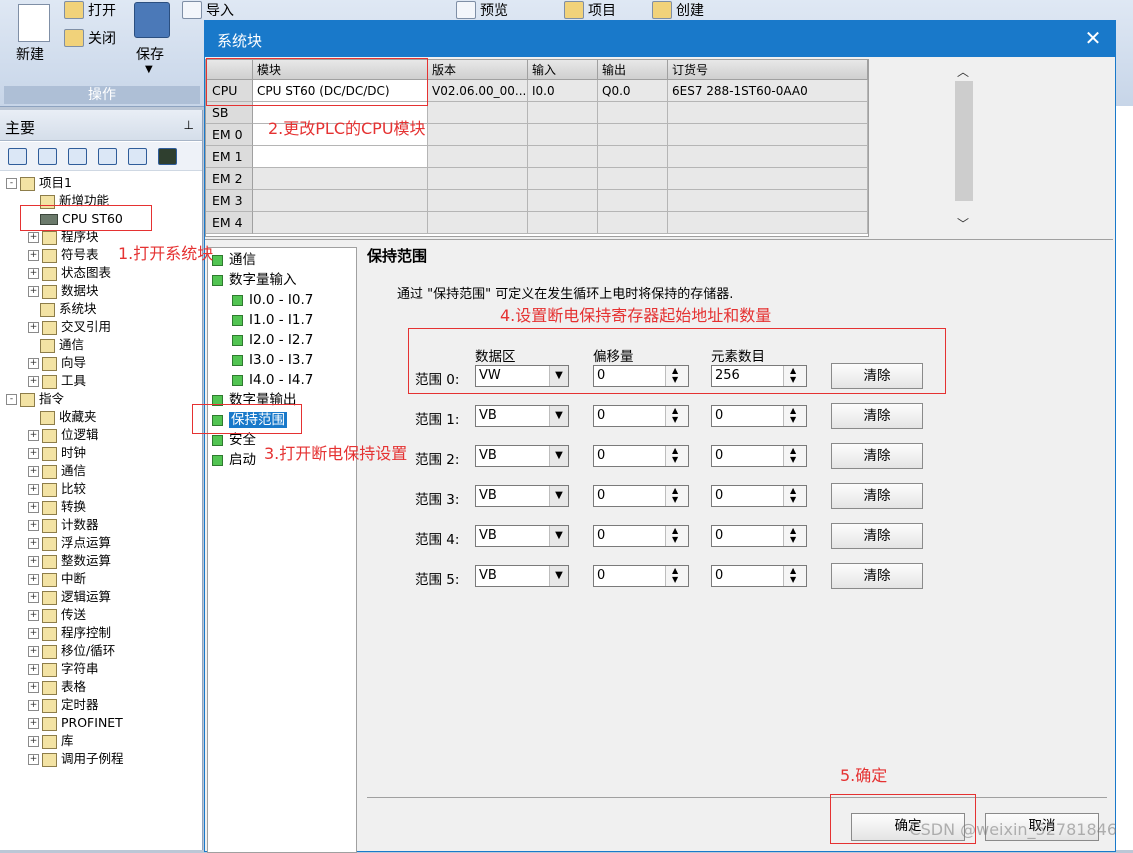 Image resolution: width=1133 pixels, height=853 pixels. What do you see at coordinates (167, 156) in the screenshot?
I see `monitor-icon` at bounding box center [167, 156].